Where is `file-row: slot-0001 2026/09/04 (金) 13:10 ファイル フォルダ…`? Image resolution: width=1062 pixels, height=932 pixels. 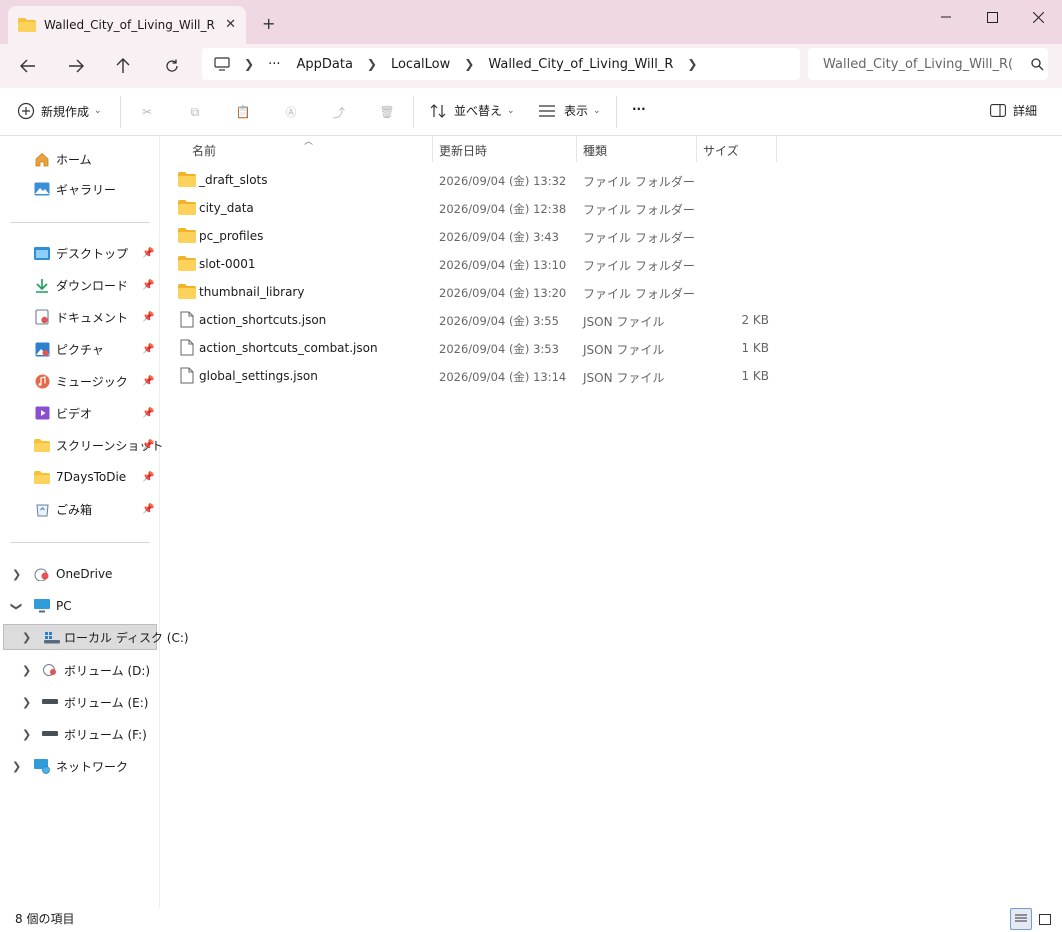 file-row: slot-0001 2026/09/04 (金) 13:10 ファイル フォルダ… is located at coordinates (475, 264).